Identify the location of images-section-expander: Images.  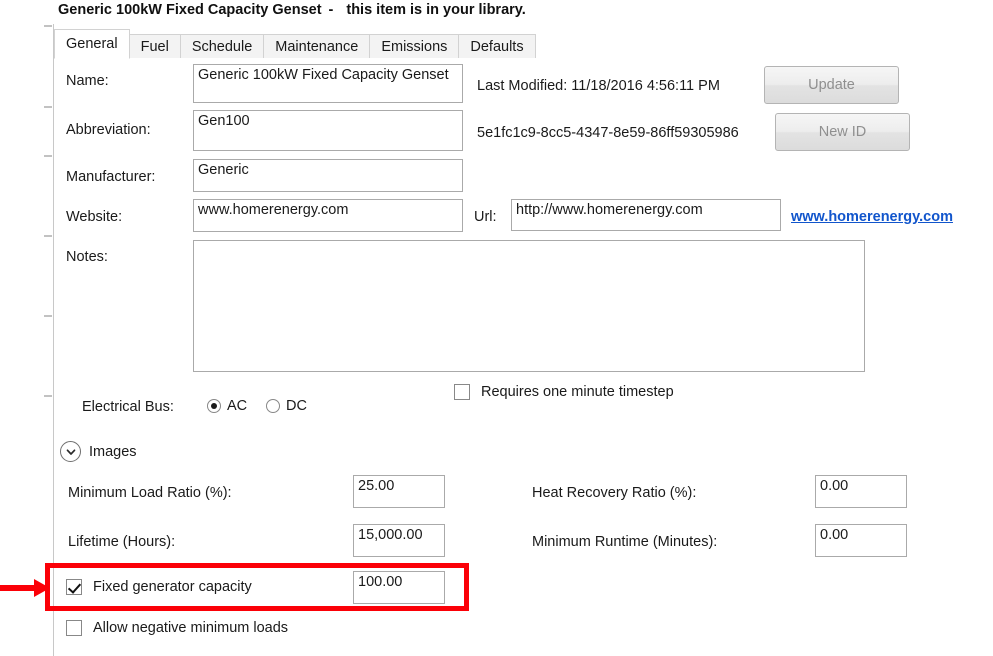
(98, 451).